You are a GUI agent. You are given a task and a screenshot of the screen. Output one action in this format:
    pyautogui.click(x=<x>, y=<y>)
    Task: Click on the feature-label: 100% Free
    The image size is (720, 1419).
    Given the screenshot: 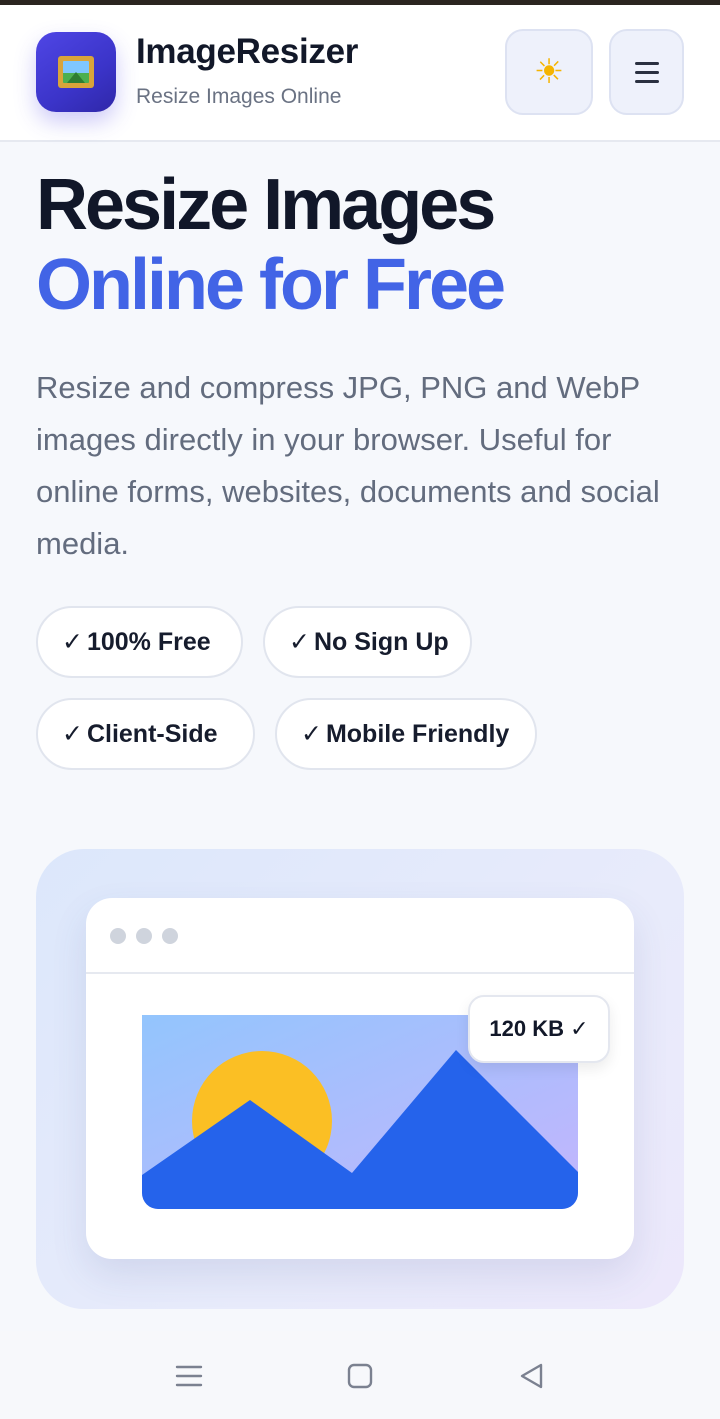 What is the action you would take?
    pyautogui.click(x=148, y=641)
    